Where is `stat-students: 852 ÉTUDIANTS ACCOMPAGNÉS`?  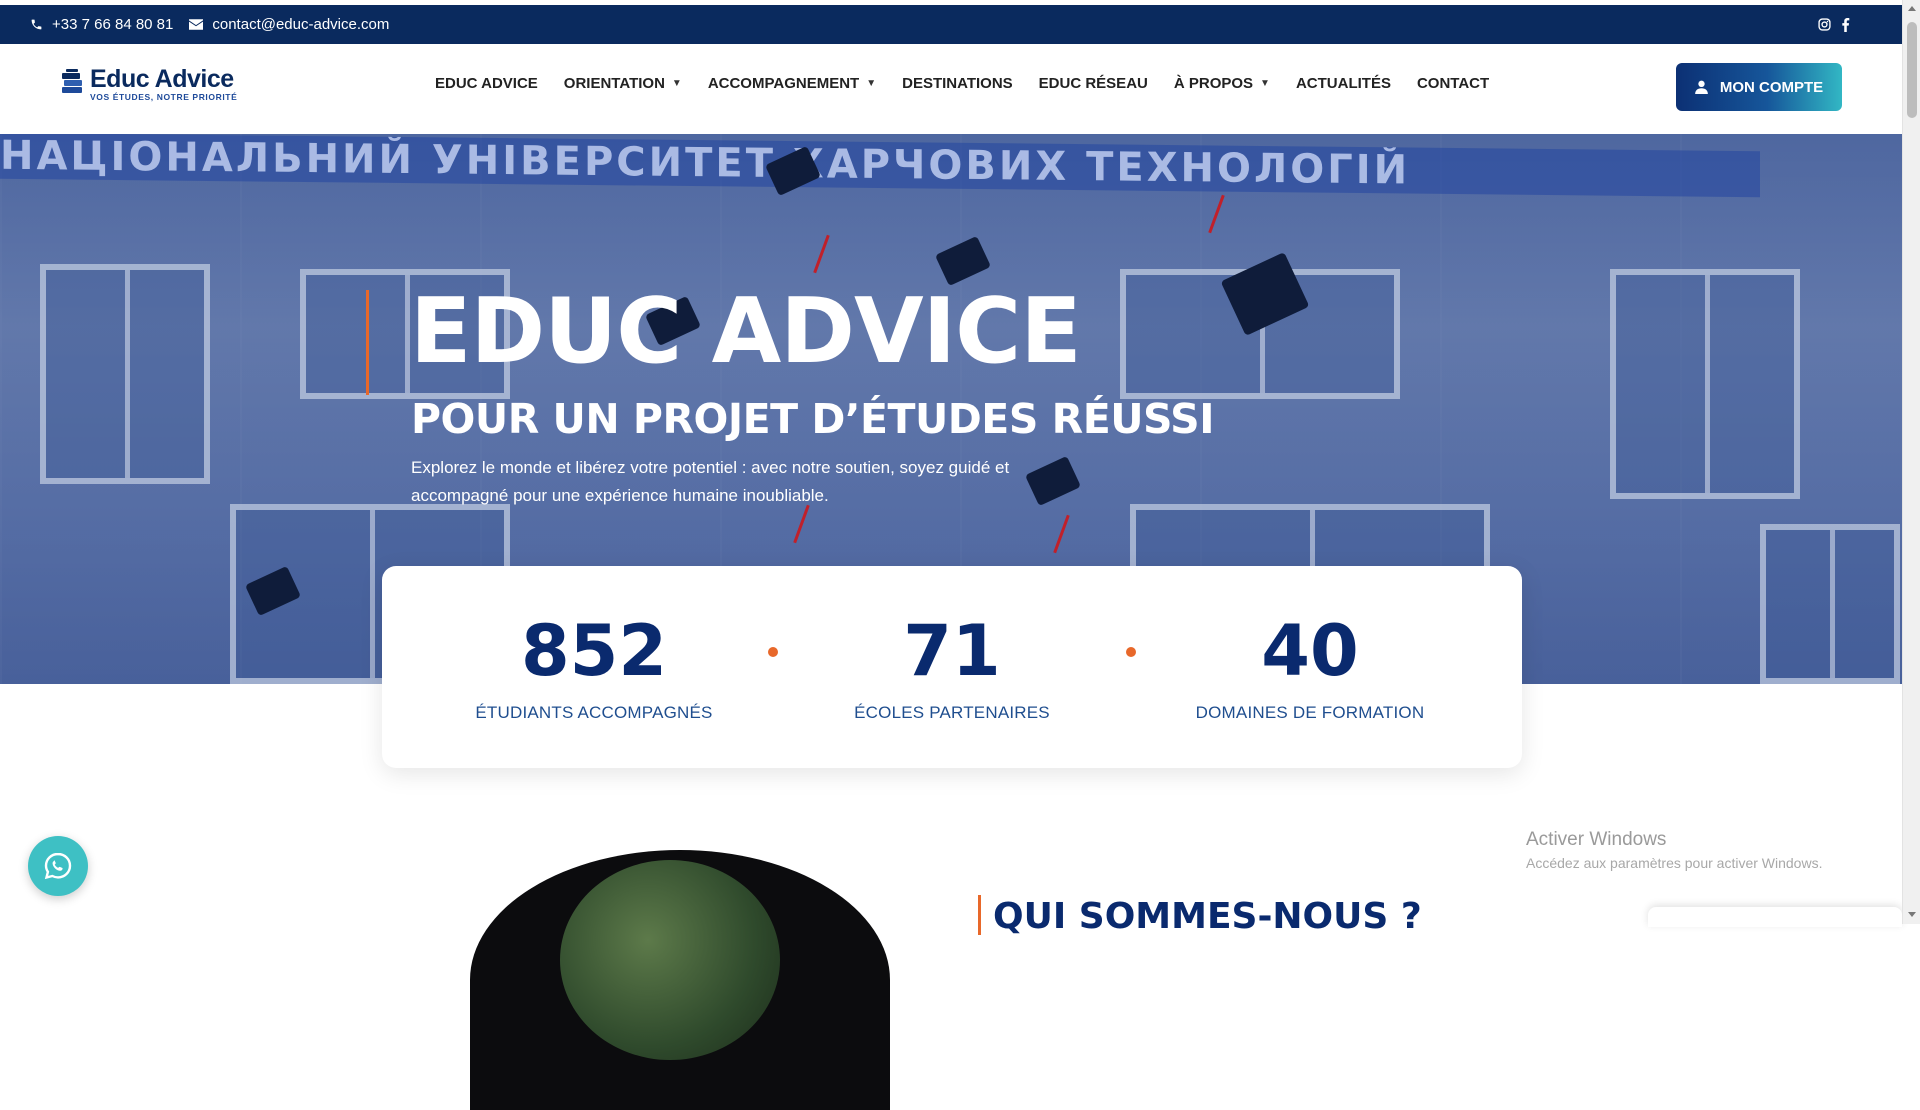 stat-students: 852 ÉTUDIANTS ACCOMPAGNÉS is located at coordinates (594, 667).